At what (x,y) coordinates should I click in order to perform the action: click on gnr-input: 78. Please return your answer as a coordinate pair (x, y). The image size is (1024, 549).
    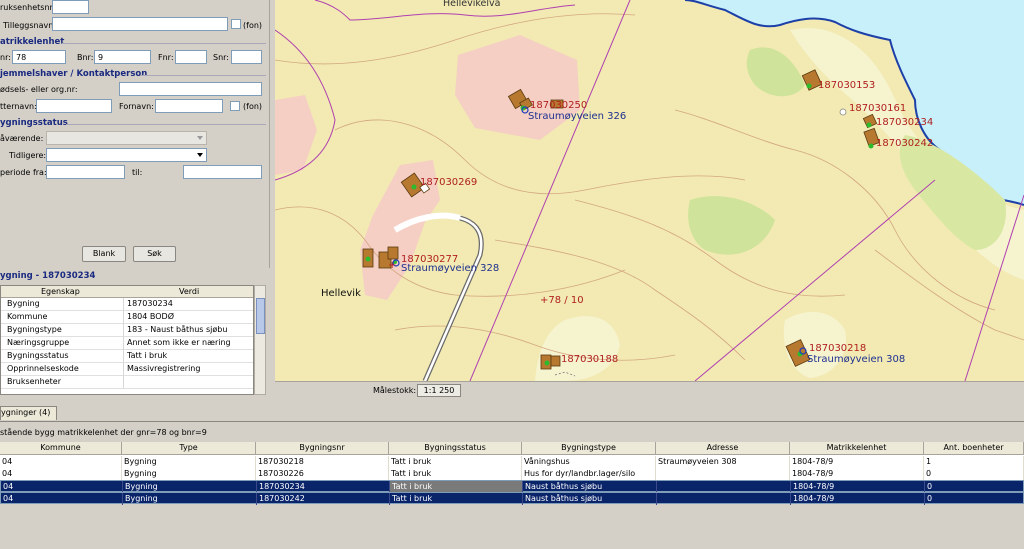
    Looking at the image, I should click on (39, 57).